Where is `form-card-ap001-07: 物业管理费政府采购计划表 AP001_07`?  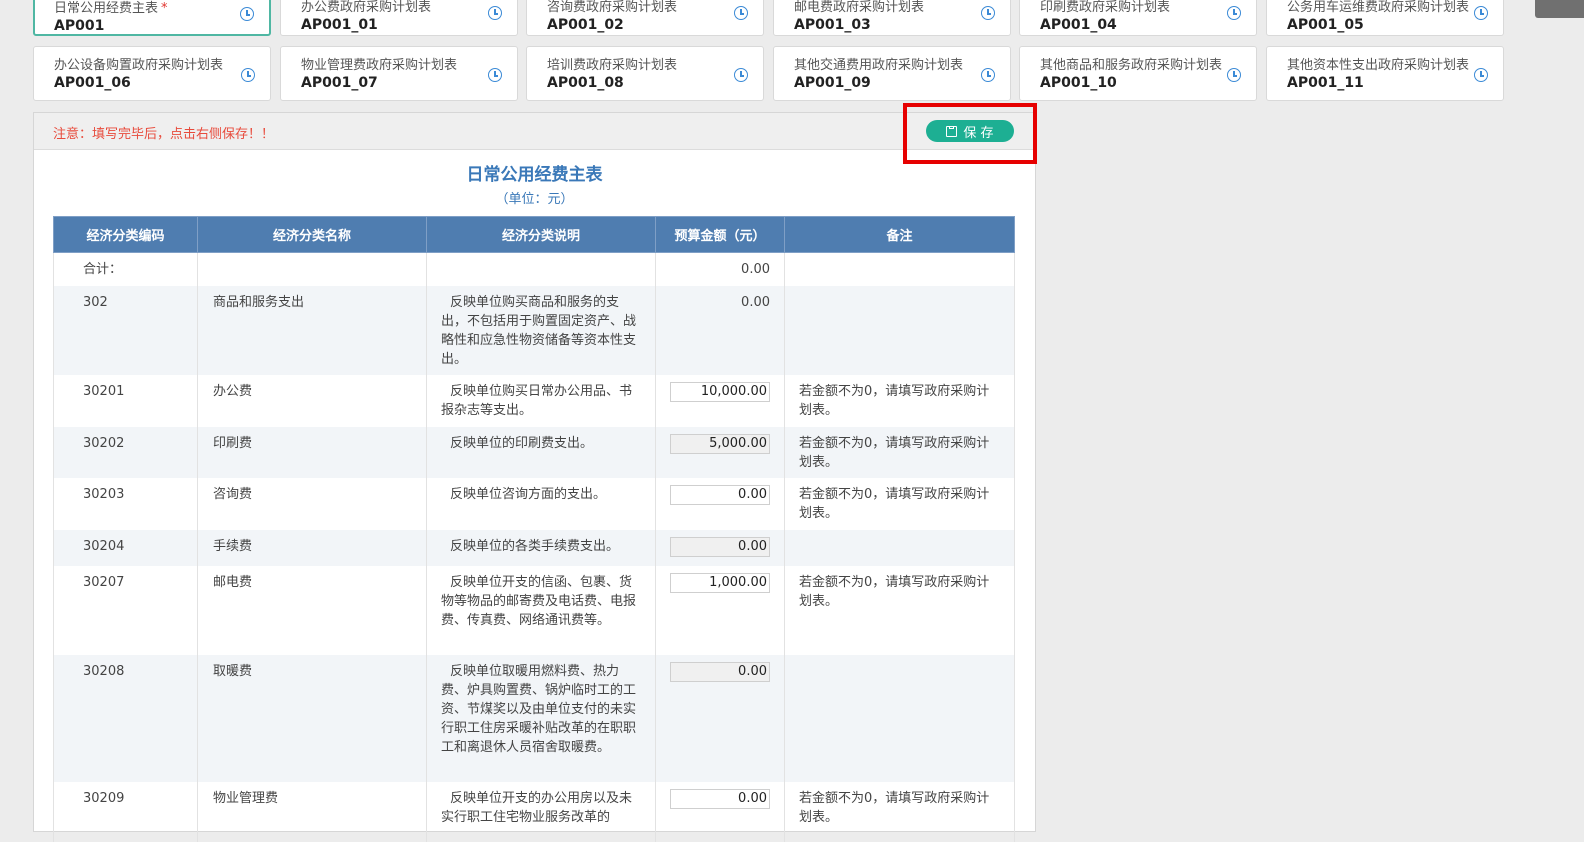 form-card-ap001-07: 物业管理费政府采购计划表 AP001_07 is located at coordinates (399, 73).